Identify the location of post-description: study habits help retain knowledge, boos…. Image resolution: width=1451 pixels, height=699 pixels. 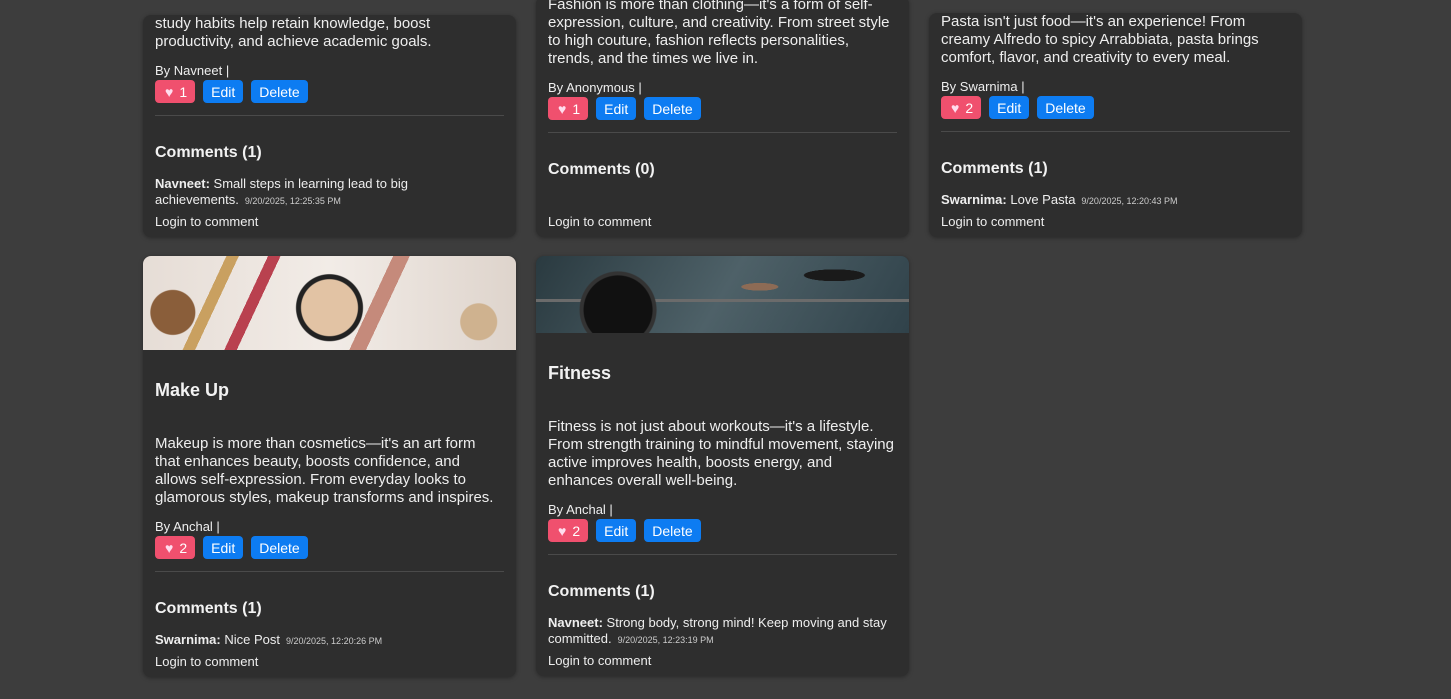
(293, 32).